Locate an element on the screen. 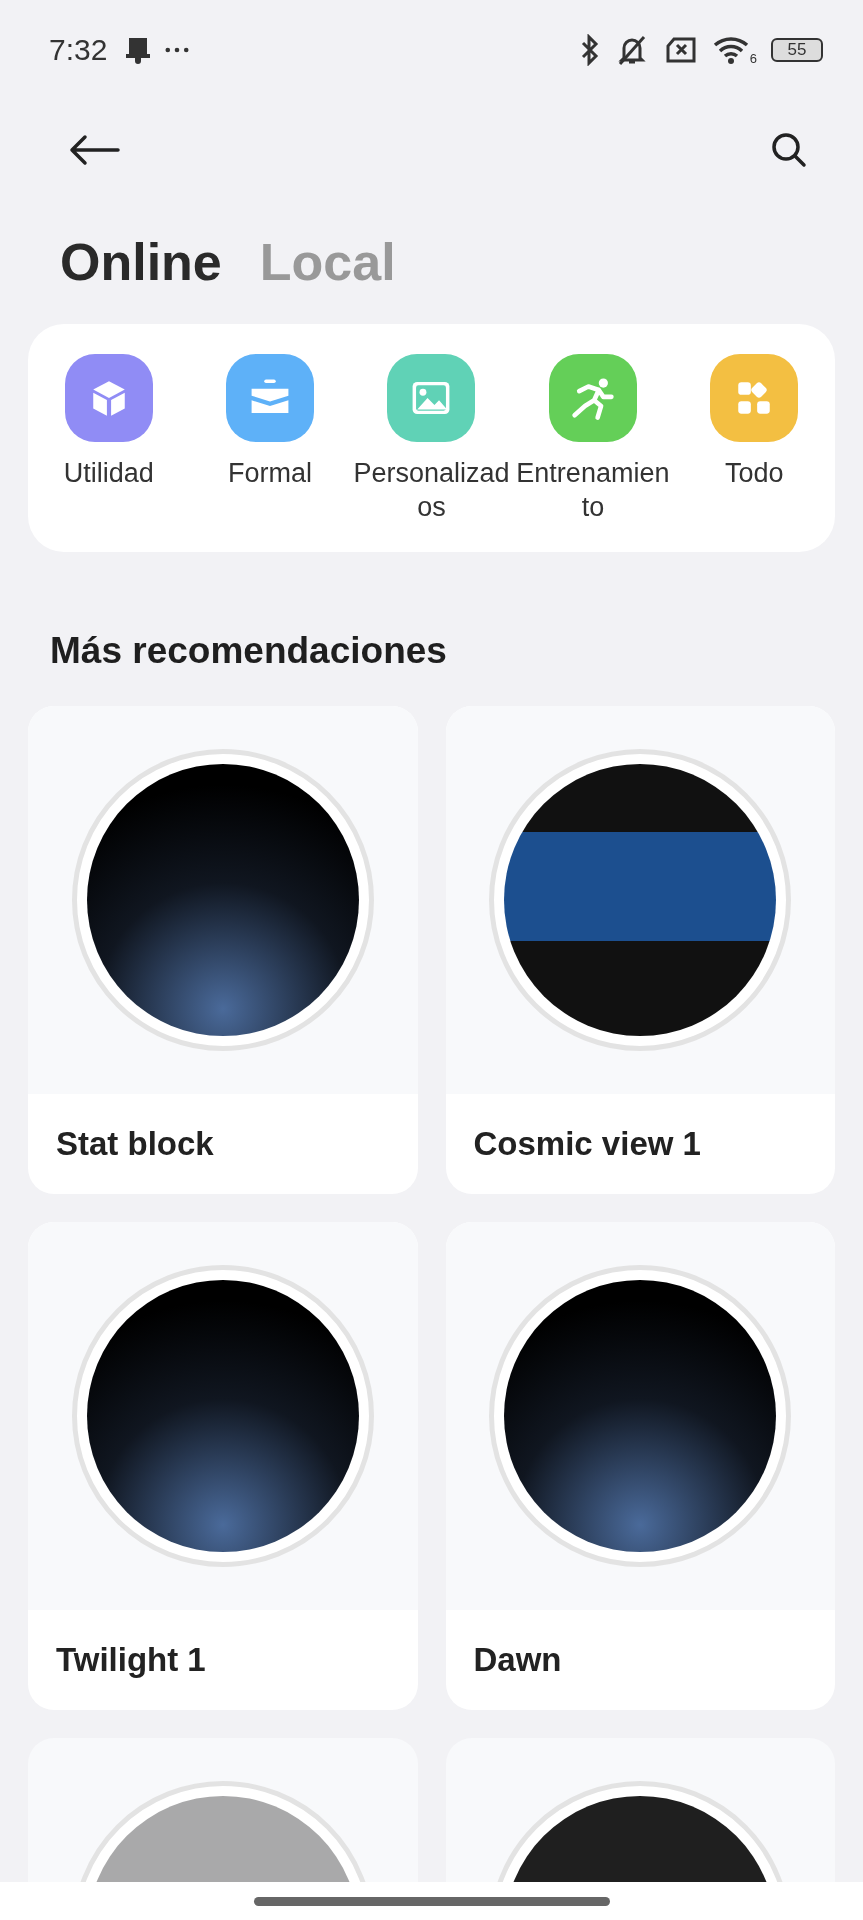 This screenshot has height=1920, width=863. watch-face-name: Twilight 1 is located at coordinates (131, 1660).